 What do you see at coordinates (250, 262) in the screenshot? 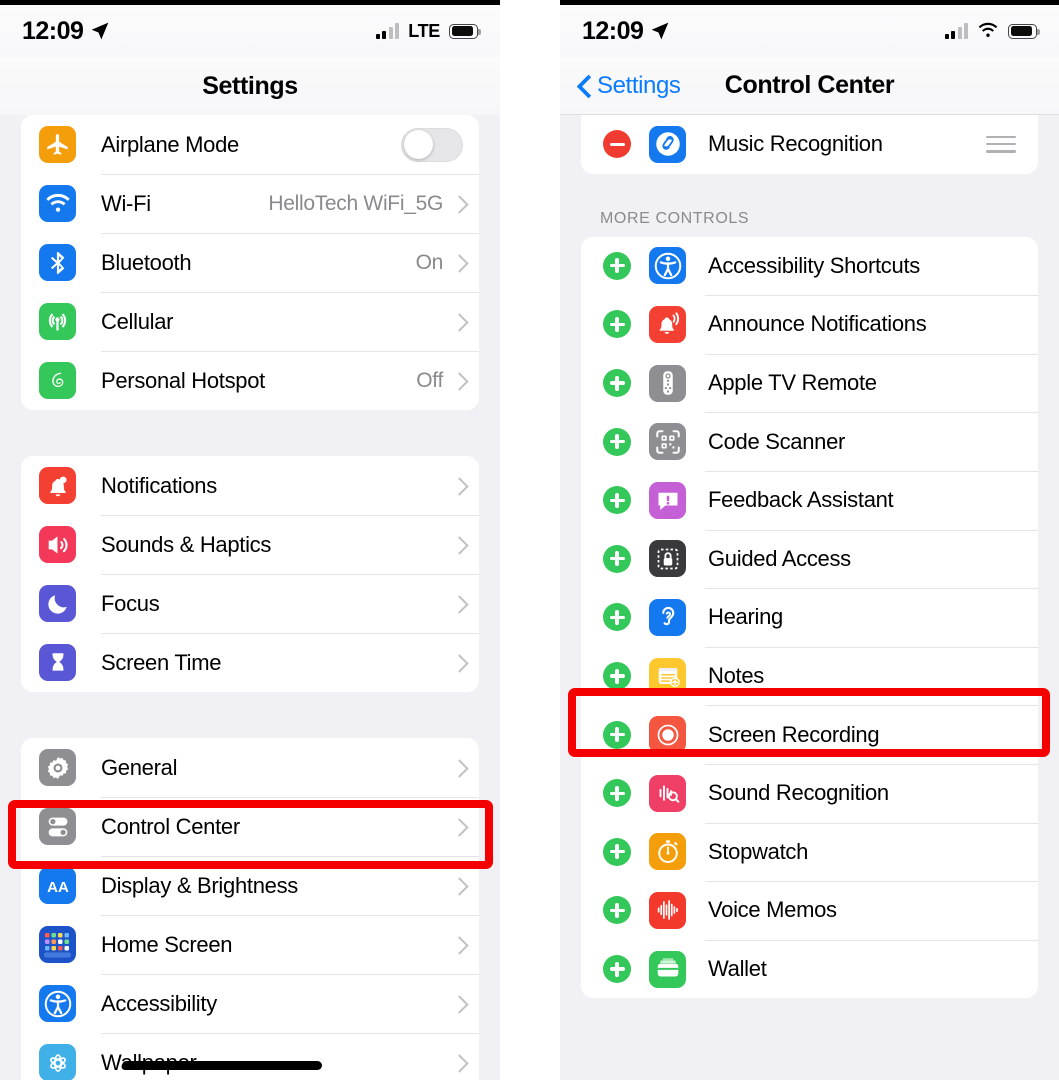
I see `settings-row-bluetooth: Bluetooth On` at bounding box center [250, 262].